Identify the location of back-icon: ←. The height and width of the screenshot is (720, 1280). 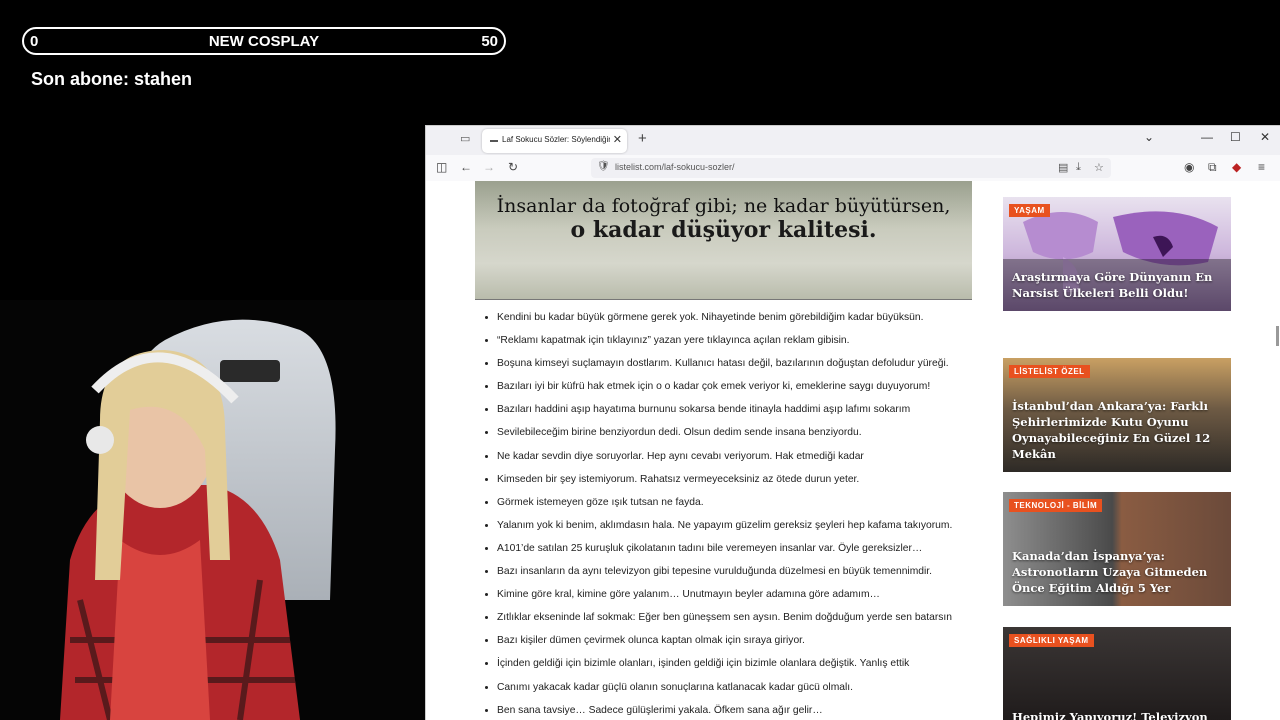
(466, 167).